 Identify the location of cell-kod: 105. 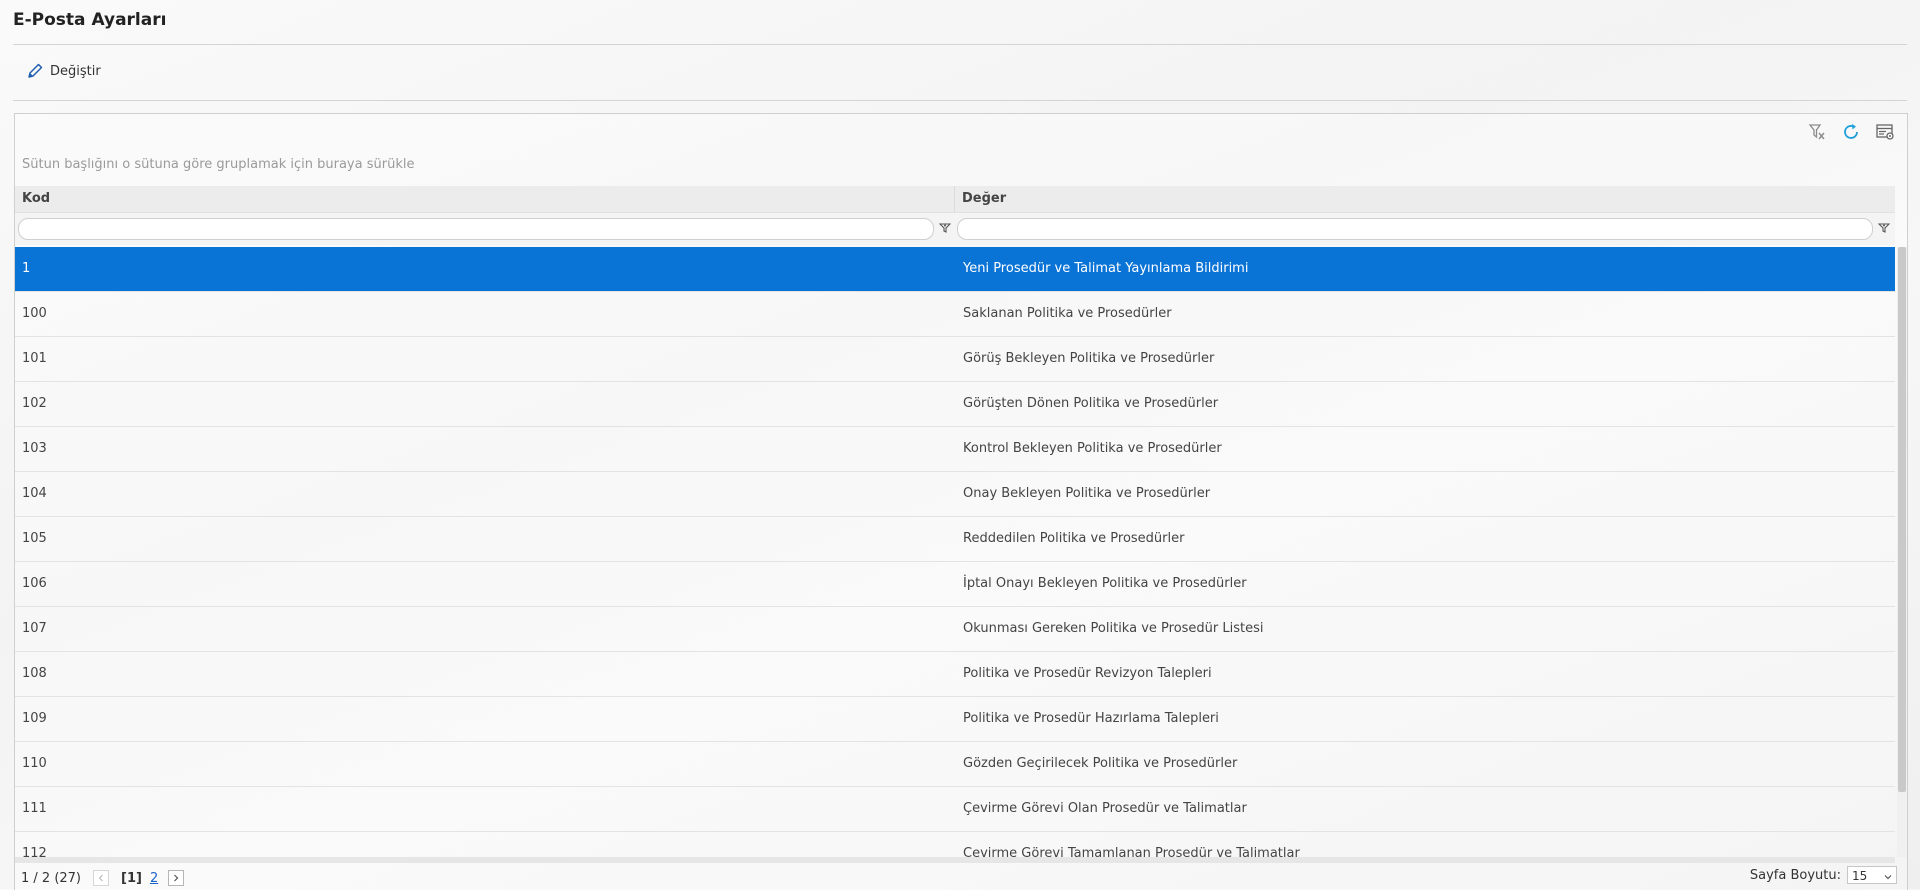
(34, 538).